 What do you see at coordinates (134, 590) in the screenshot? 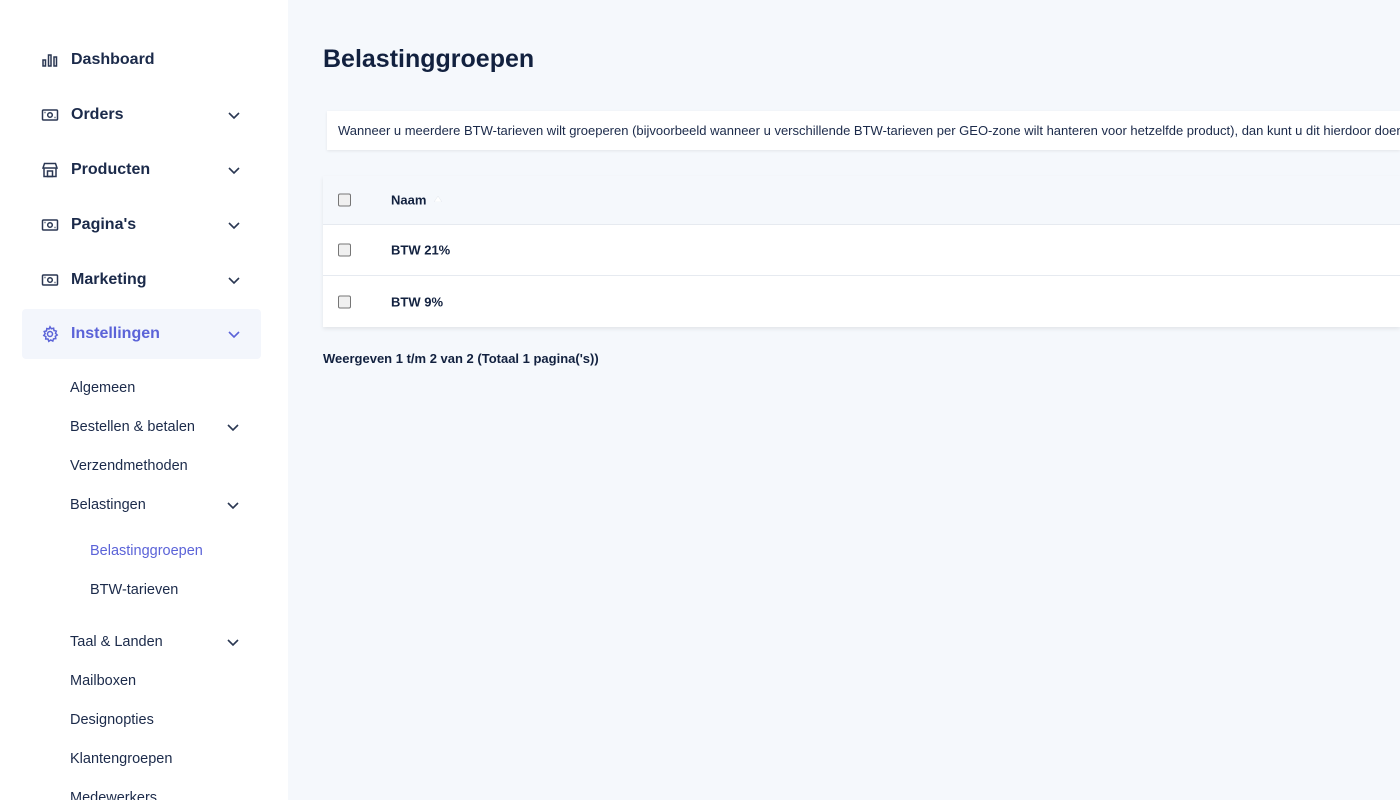
I see `submenu-item-btw-tarieven: BTW-tarieven` at bounding box center [134, 590].